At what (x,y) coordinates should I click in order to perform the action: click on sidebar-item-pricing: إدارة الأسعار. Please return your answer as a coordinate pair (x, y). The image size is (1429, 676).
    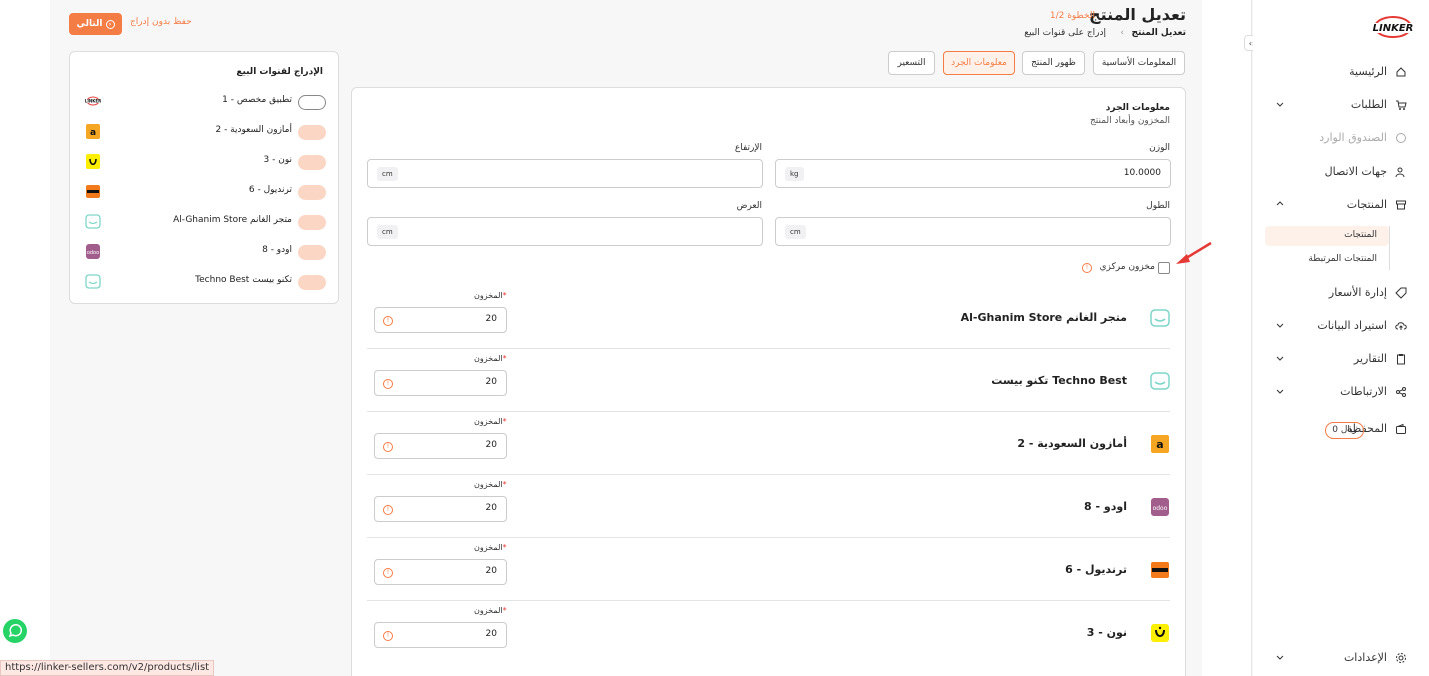
    Looking at the image, I should click on (1341, 293).